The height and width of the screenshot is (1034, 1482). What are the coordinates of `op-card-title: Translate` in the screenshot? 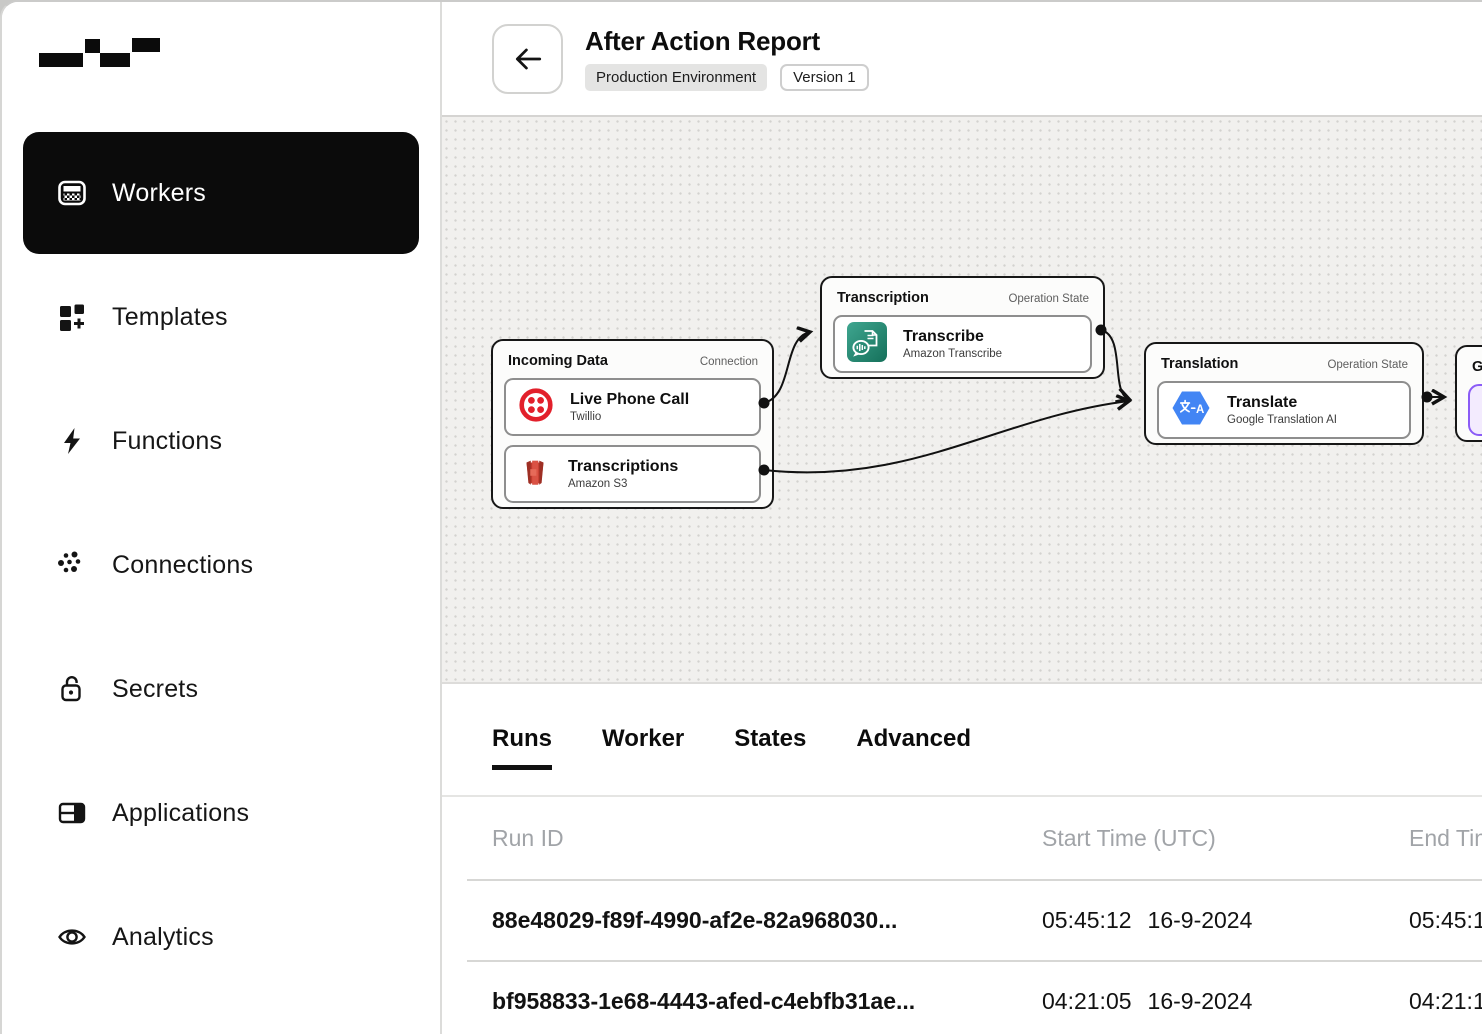 It's located at (1262, 402).